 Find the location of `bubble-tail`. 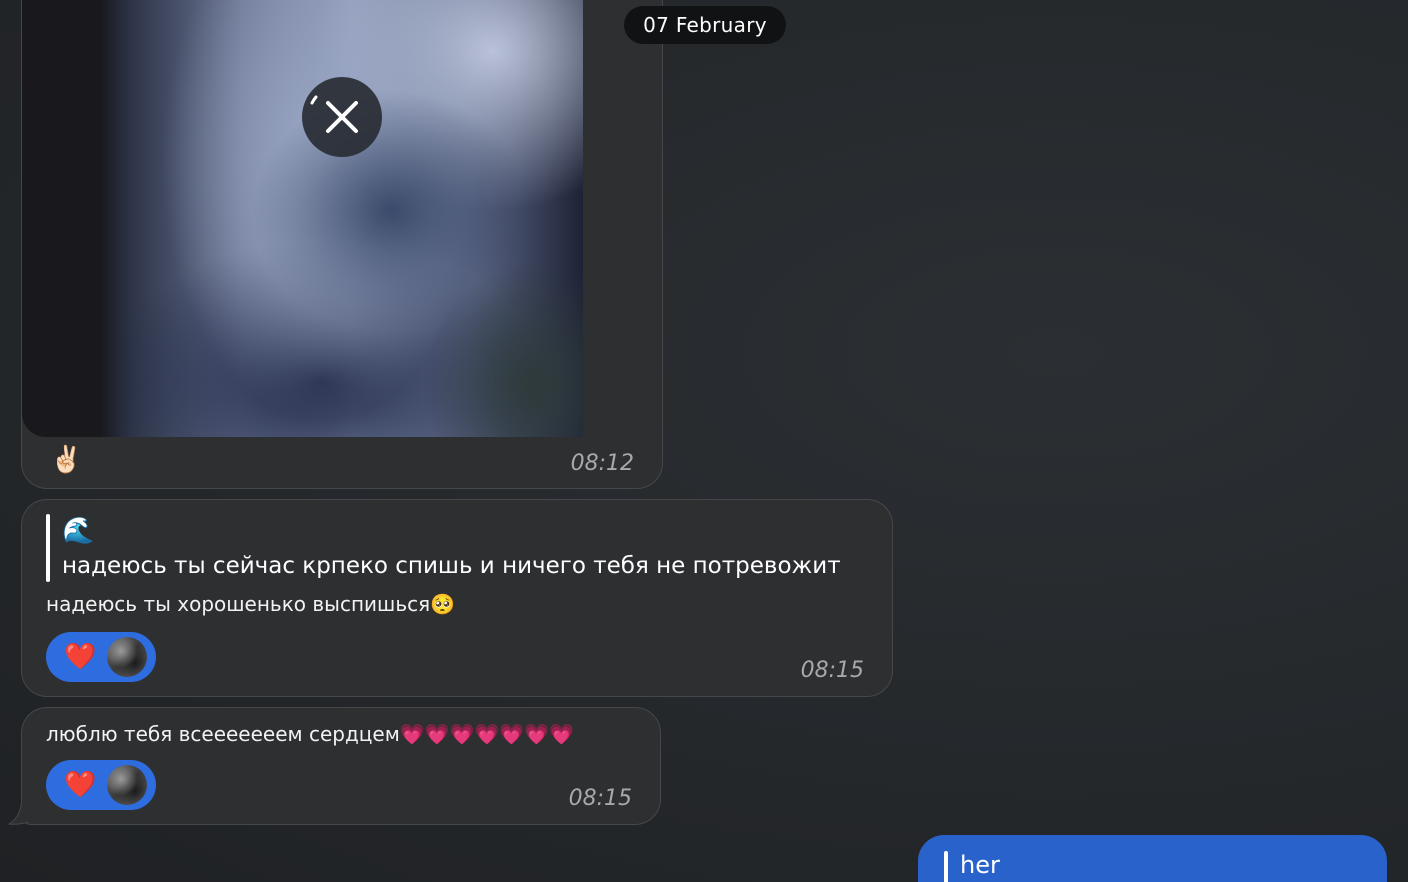

bubble-tail is located at coordinates (21, 810).